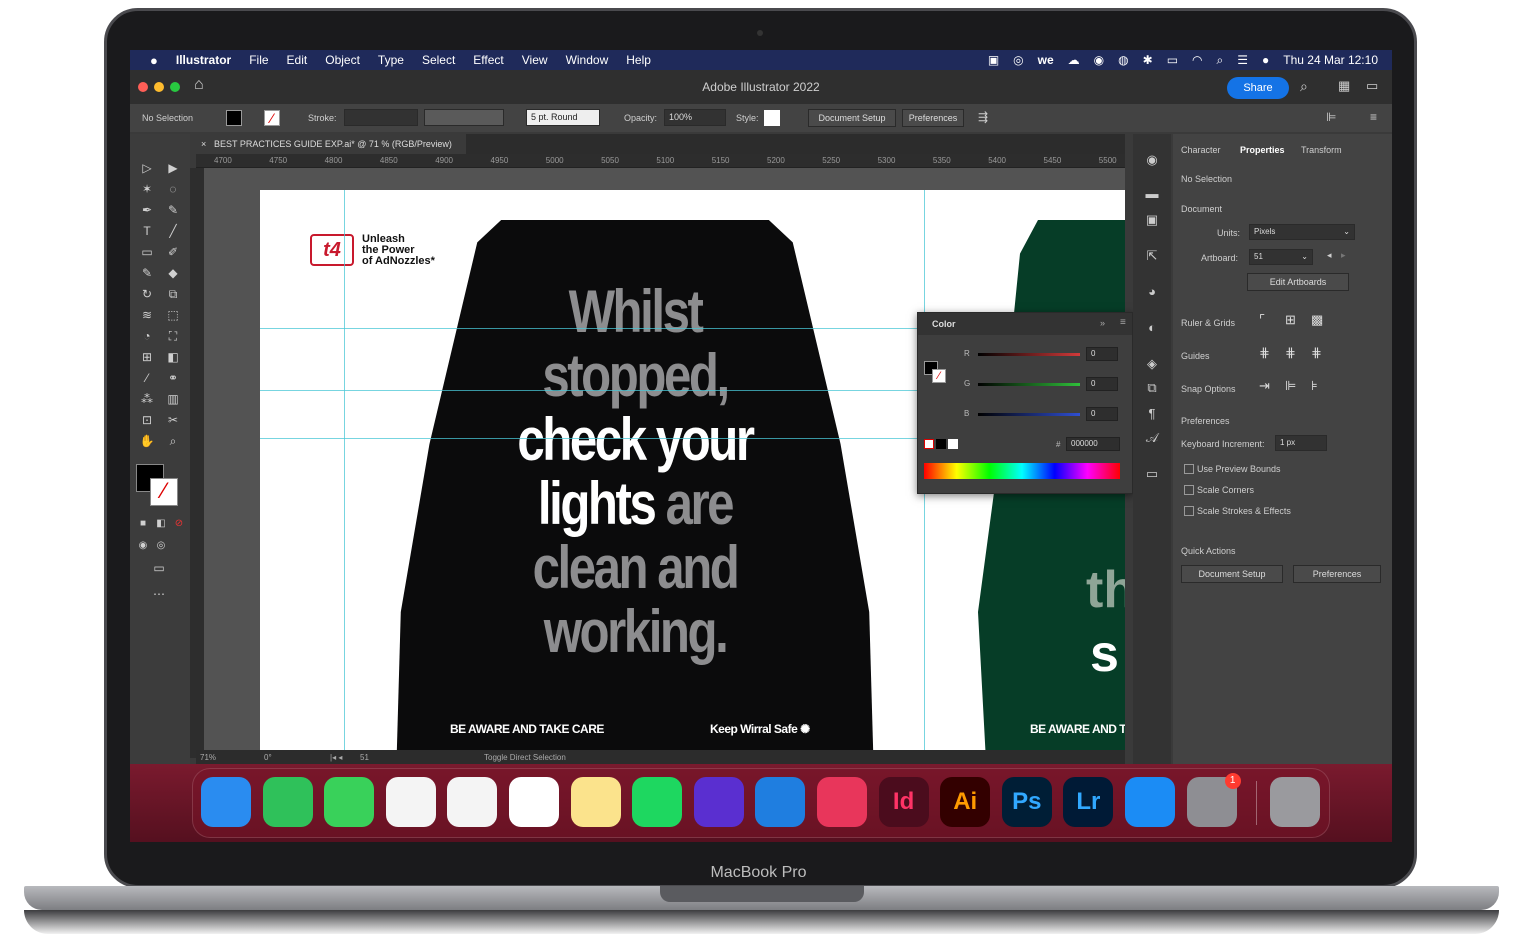  What do you see at coordinates (154, 60) in the screenshot?
I see `apple-menu-icon: ●` at bounding box center [154, 60].